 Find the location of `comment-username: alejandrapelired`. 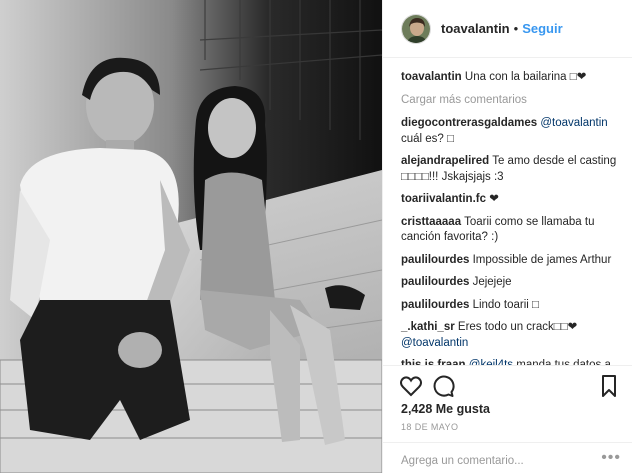

comment-username: alejandrapelired is located at coordinates (445, 161).